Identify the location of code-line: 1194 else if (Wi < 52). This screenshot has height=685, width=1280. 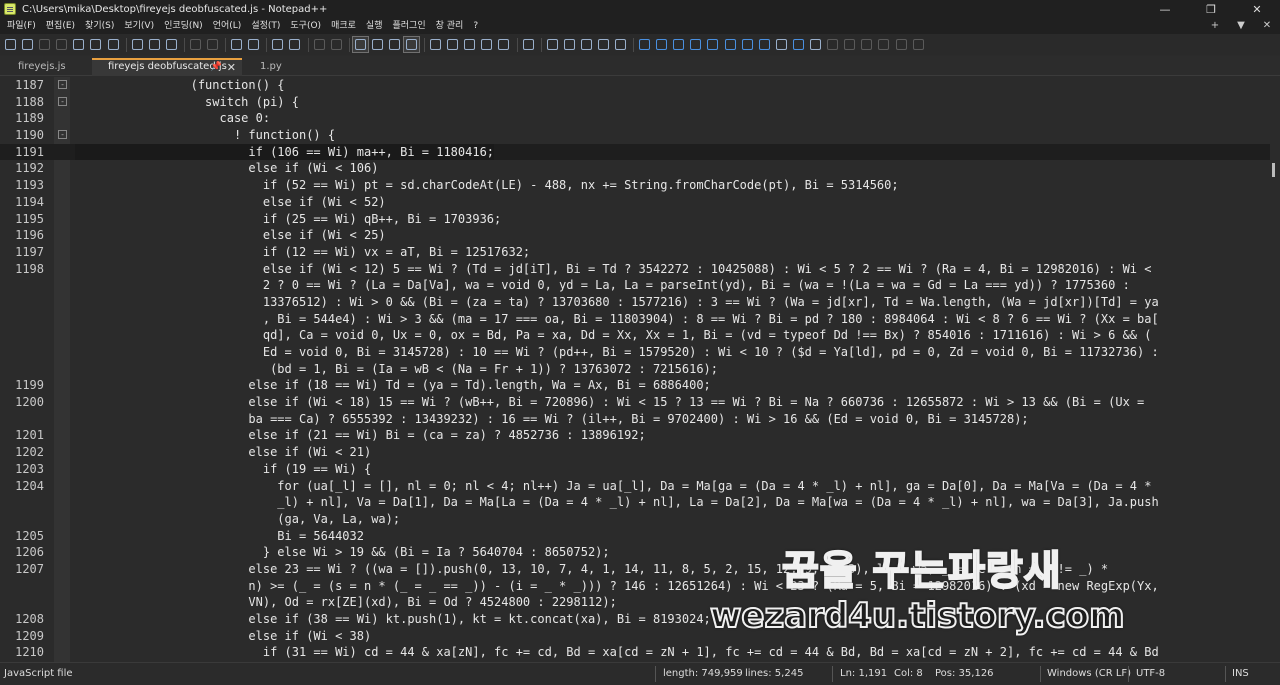
(640, 202).